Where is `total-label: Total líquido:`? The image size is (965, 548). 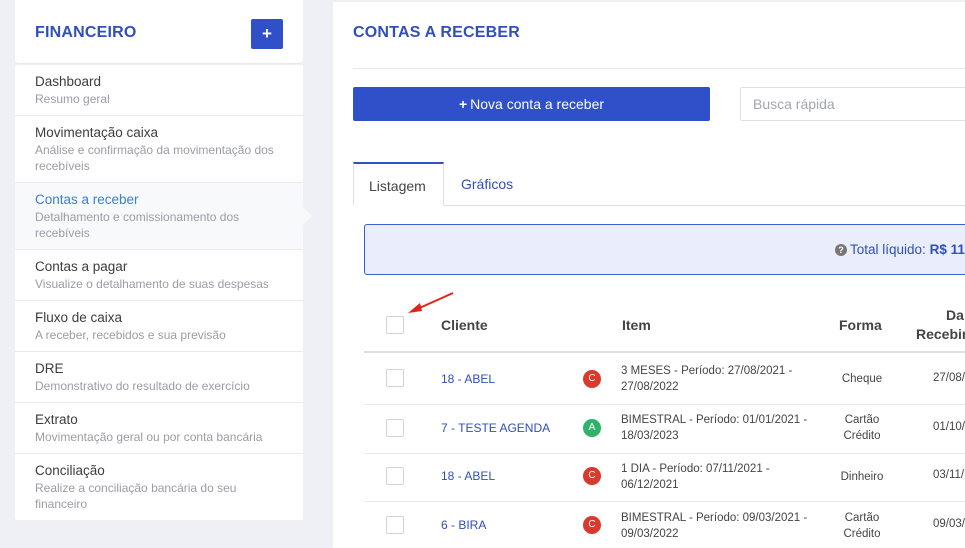 total-label: Total líquido: is located at coordinates (888, 249).